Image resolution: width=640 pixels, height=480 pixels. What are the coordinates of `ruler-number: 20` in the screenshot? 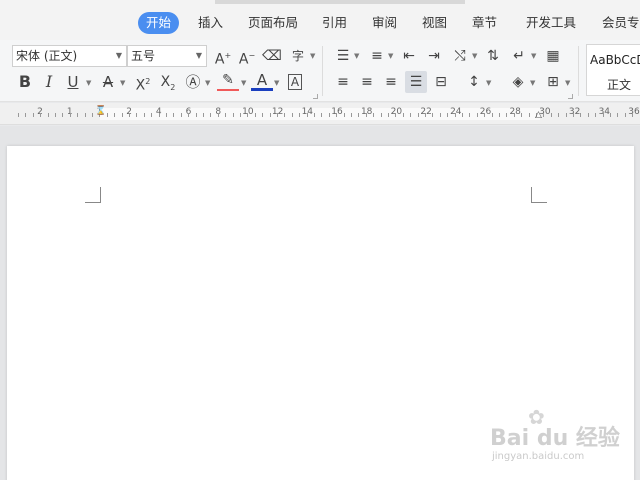 It's located at (396, 112).